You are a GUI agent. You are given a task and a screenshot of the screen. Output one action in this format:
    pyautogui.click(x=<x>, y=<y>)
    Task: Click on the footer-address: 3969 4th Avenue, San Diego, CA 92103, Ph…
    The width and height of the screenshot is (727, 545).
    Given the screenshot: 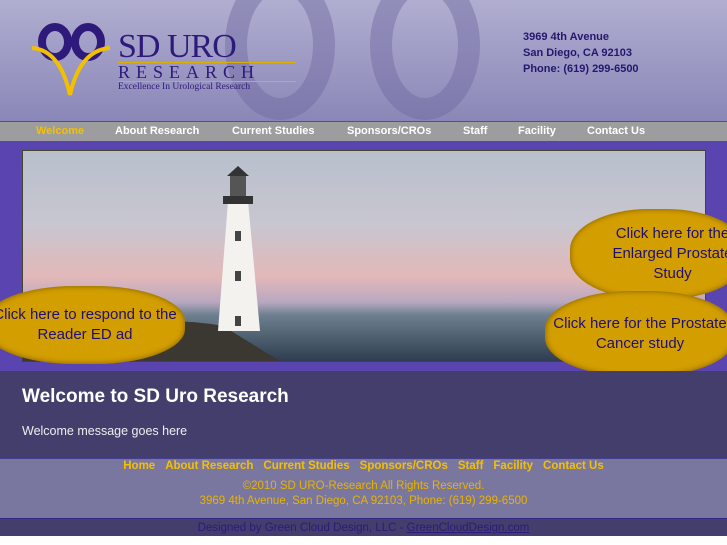 What is the action you would take?
    pyautogui.click(x=363, y=501)
    